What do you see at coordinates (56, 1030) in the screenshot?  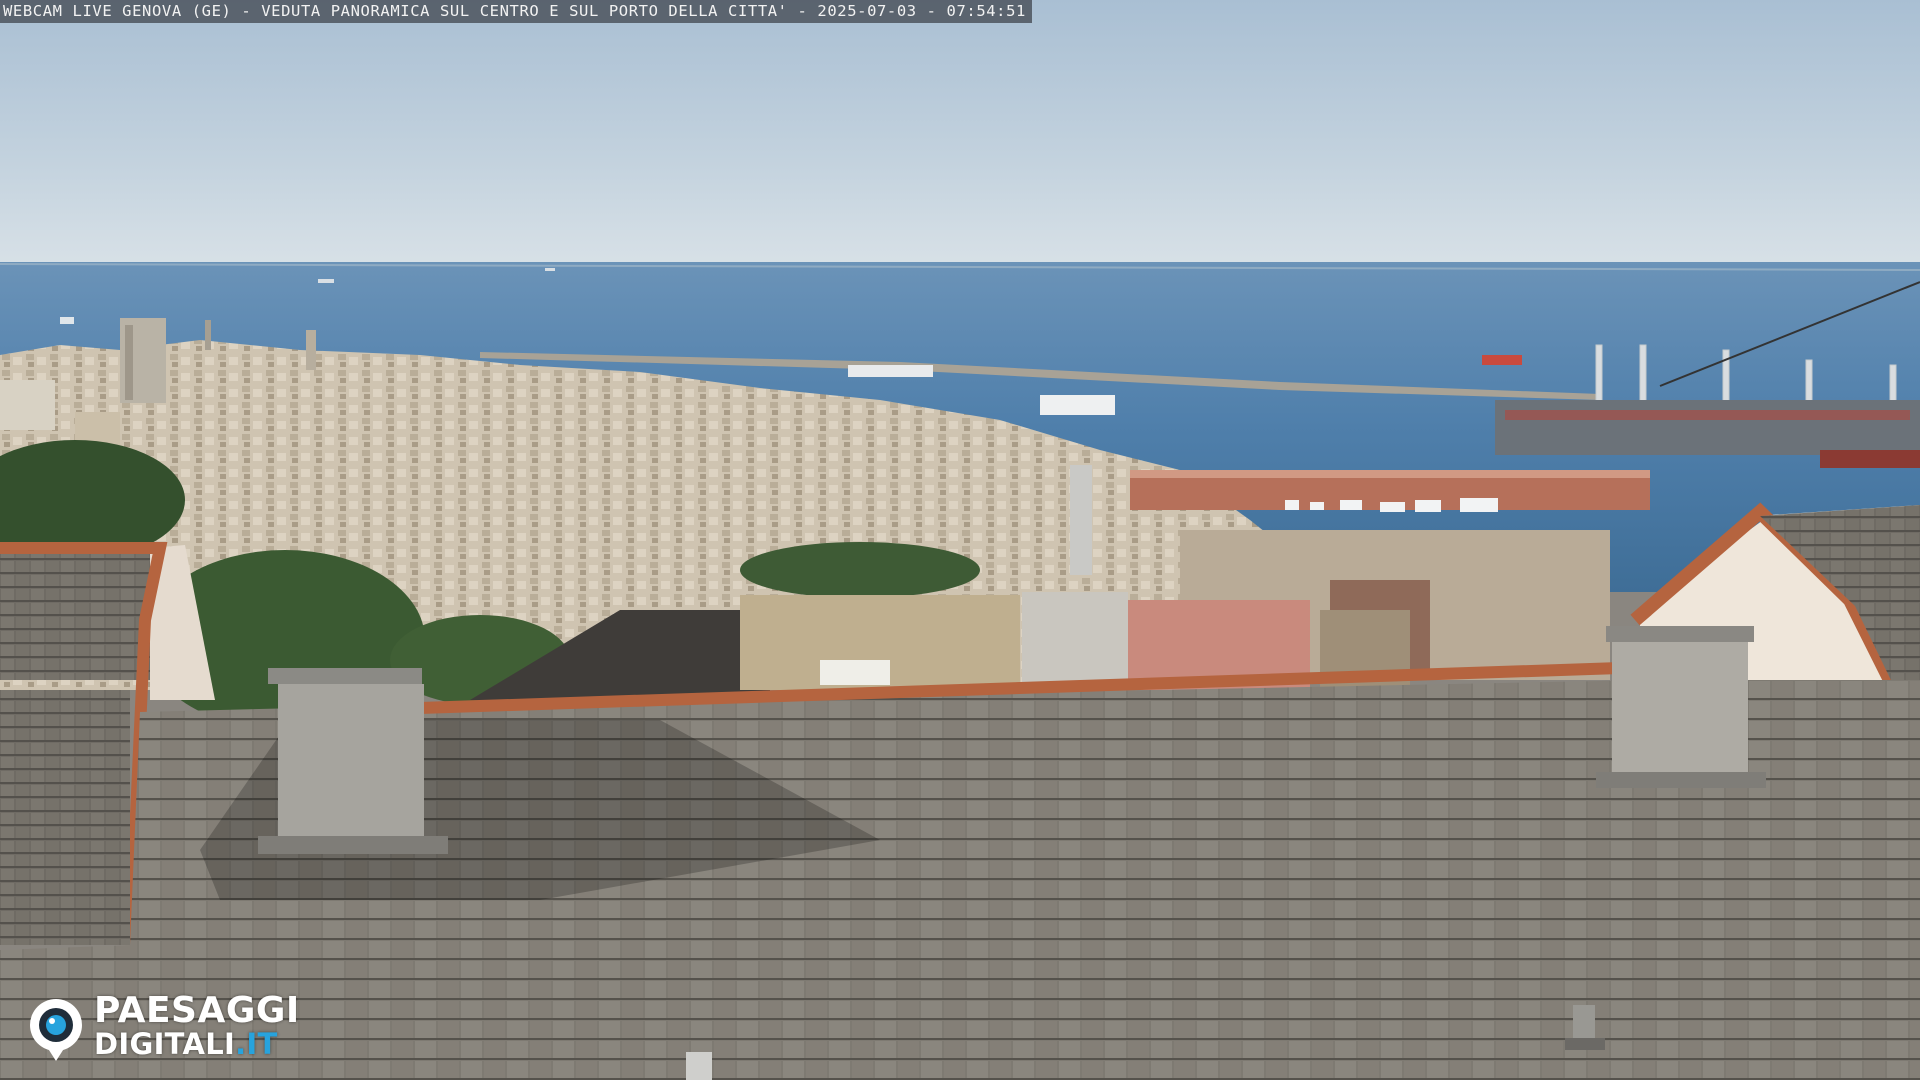 I see `webcam-pin-icon` at bounding box center [56, 1030].